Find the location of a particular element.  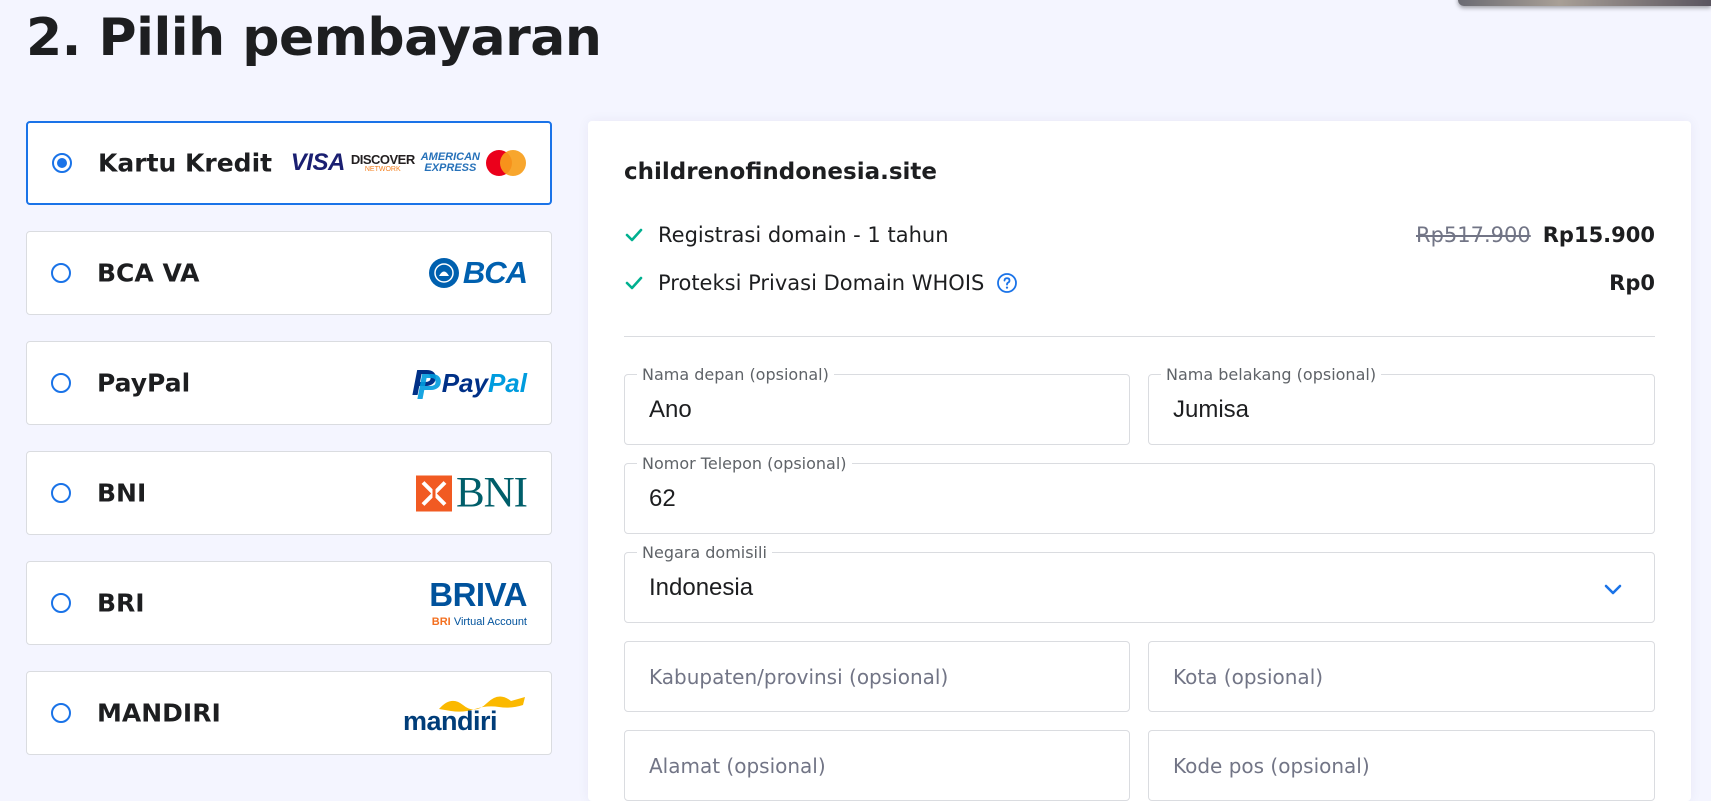

amex-logo-bottom: EXPRESS is located at coordinates (450, 168).